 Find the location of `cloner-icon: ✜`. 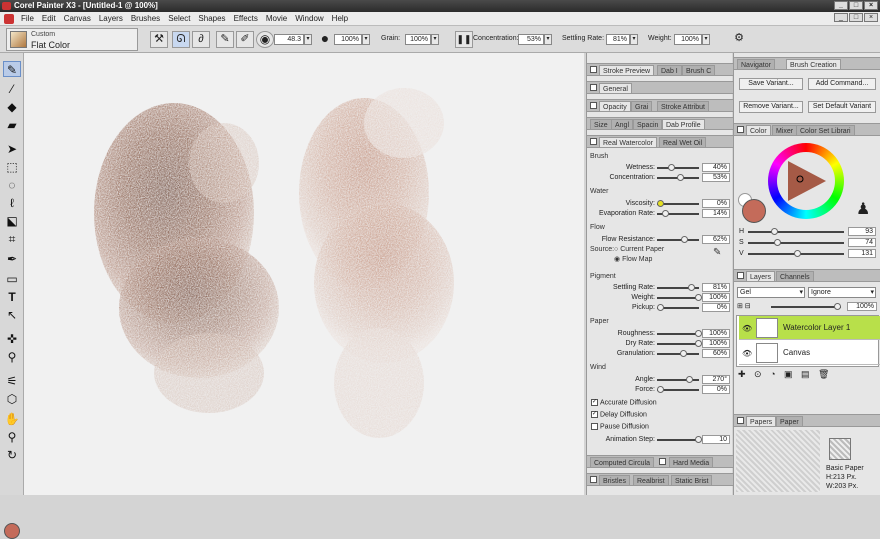

cloner-icon: ✜ is located at coordinates (12, 339).